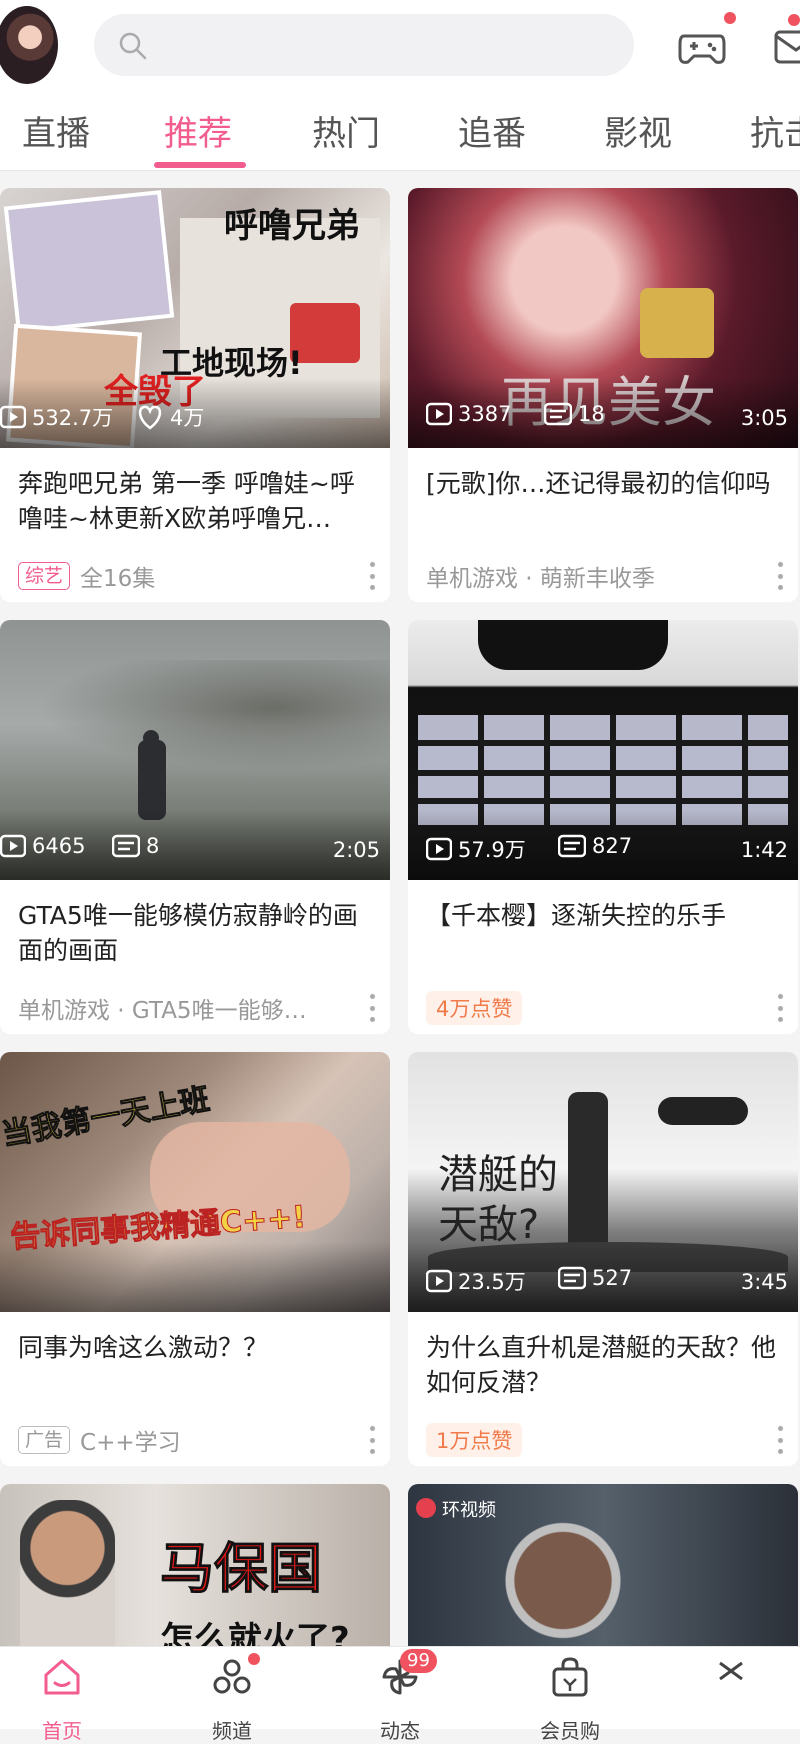 The image size is (800, 1744). What do you see at coordinates (540, 579) in the screenshot?
I see `video-channel: 单机游戏 · 萌新丰收季` at bounding box center [540, 579].